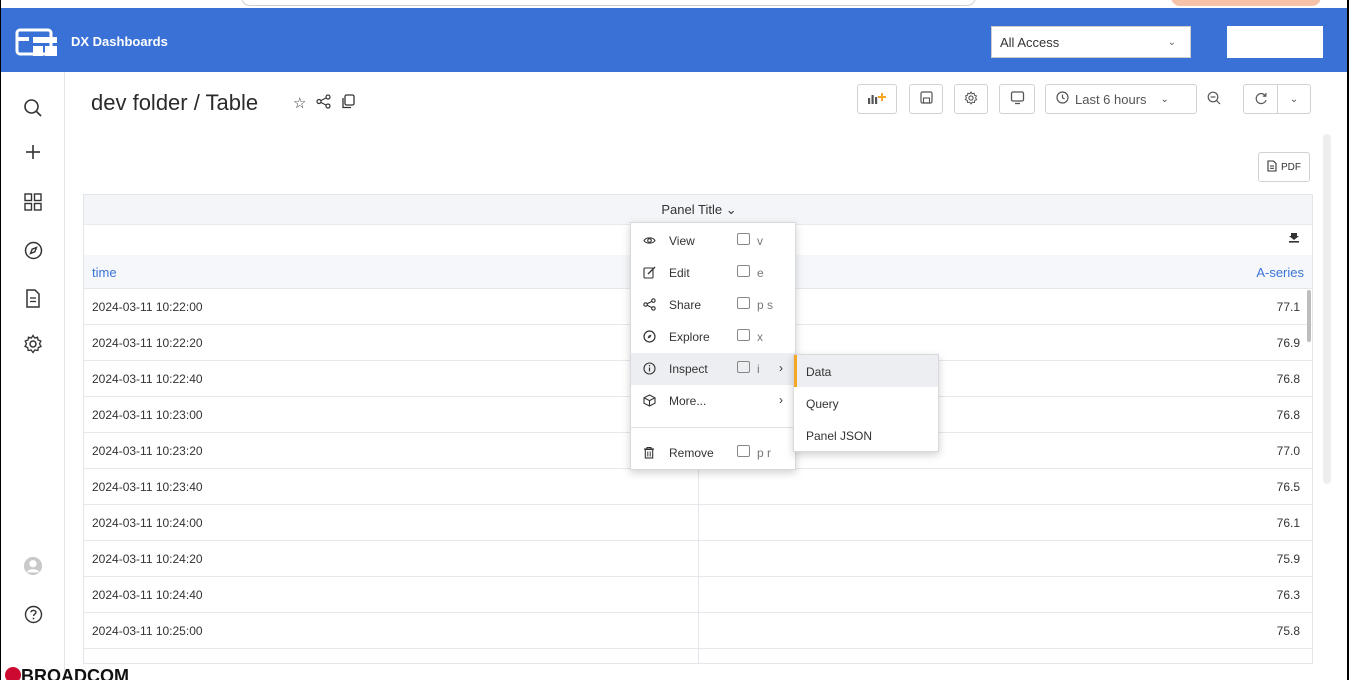  I want to click on menu-shortcut: v, so click(760, 241).